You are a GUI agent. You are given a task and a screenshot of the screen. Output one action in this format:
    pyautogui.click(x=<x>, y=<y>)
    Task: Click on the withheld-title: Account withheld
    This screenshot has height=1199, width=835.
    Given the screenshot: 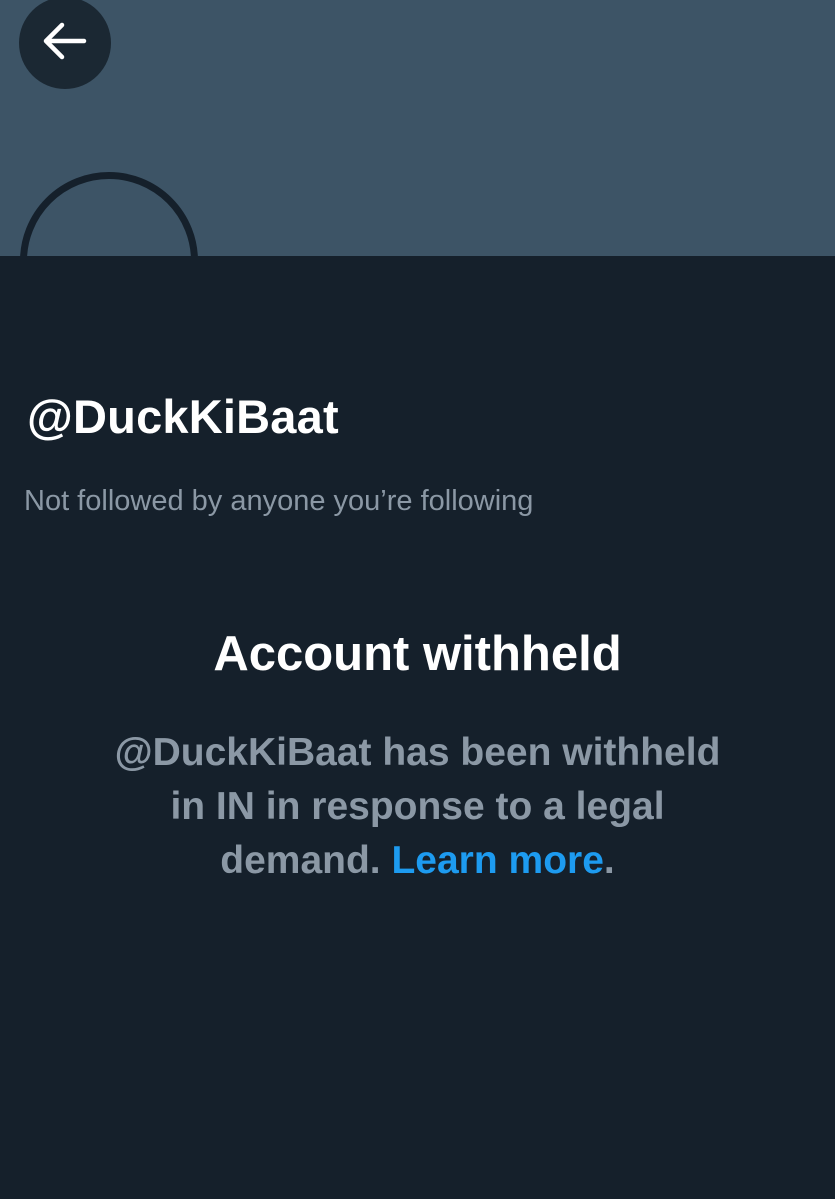 What is the action you would take?
    pyautogui.click(x=417, y=654)
    